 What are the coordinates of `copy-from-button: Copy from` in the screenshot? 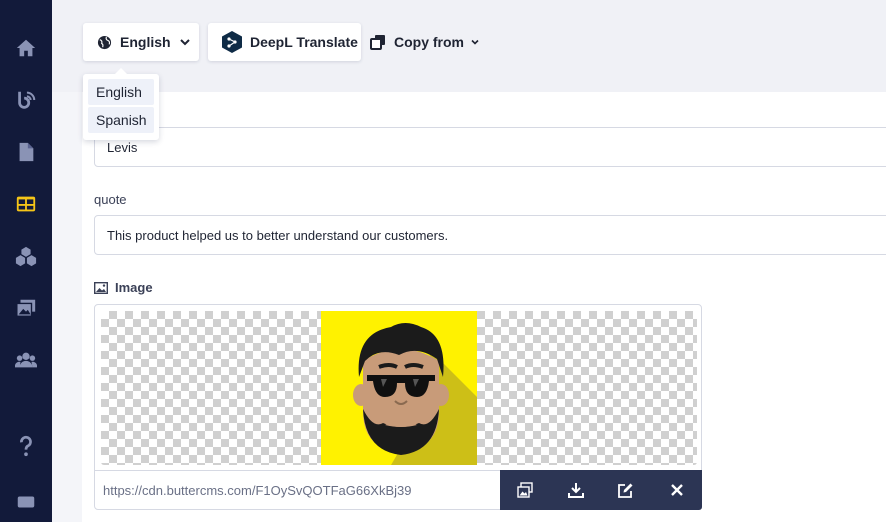 It's located at (425, 42).